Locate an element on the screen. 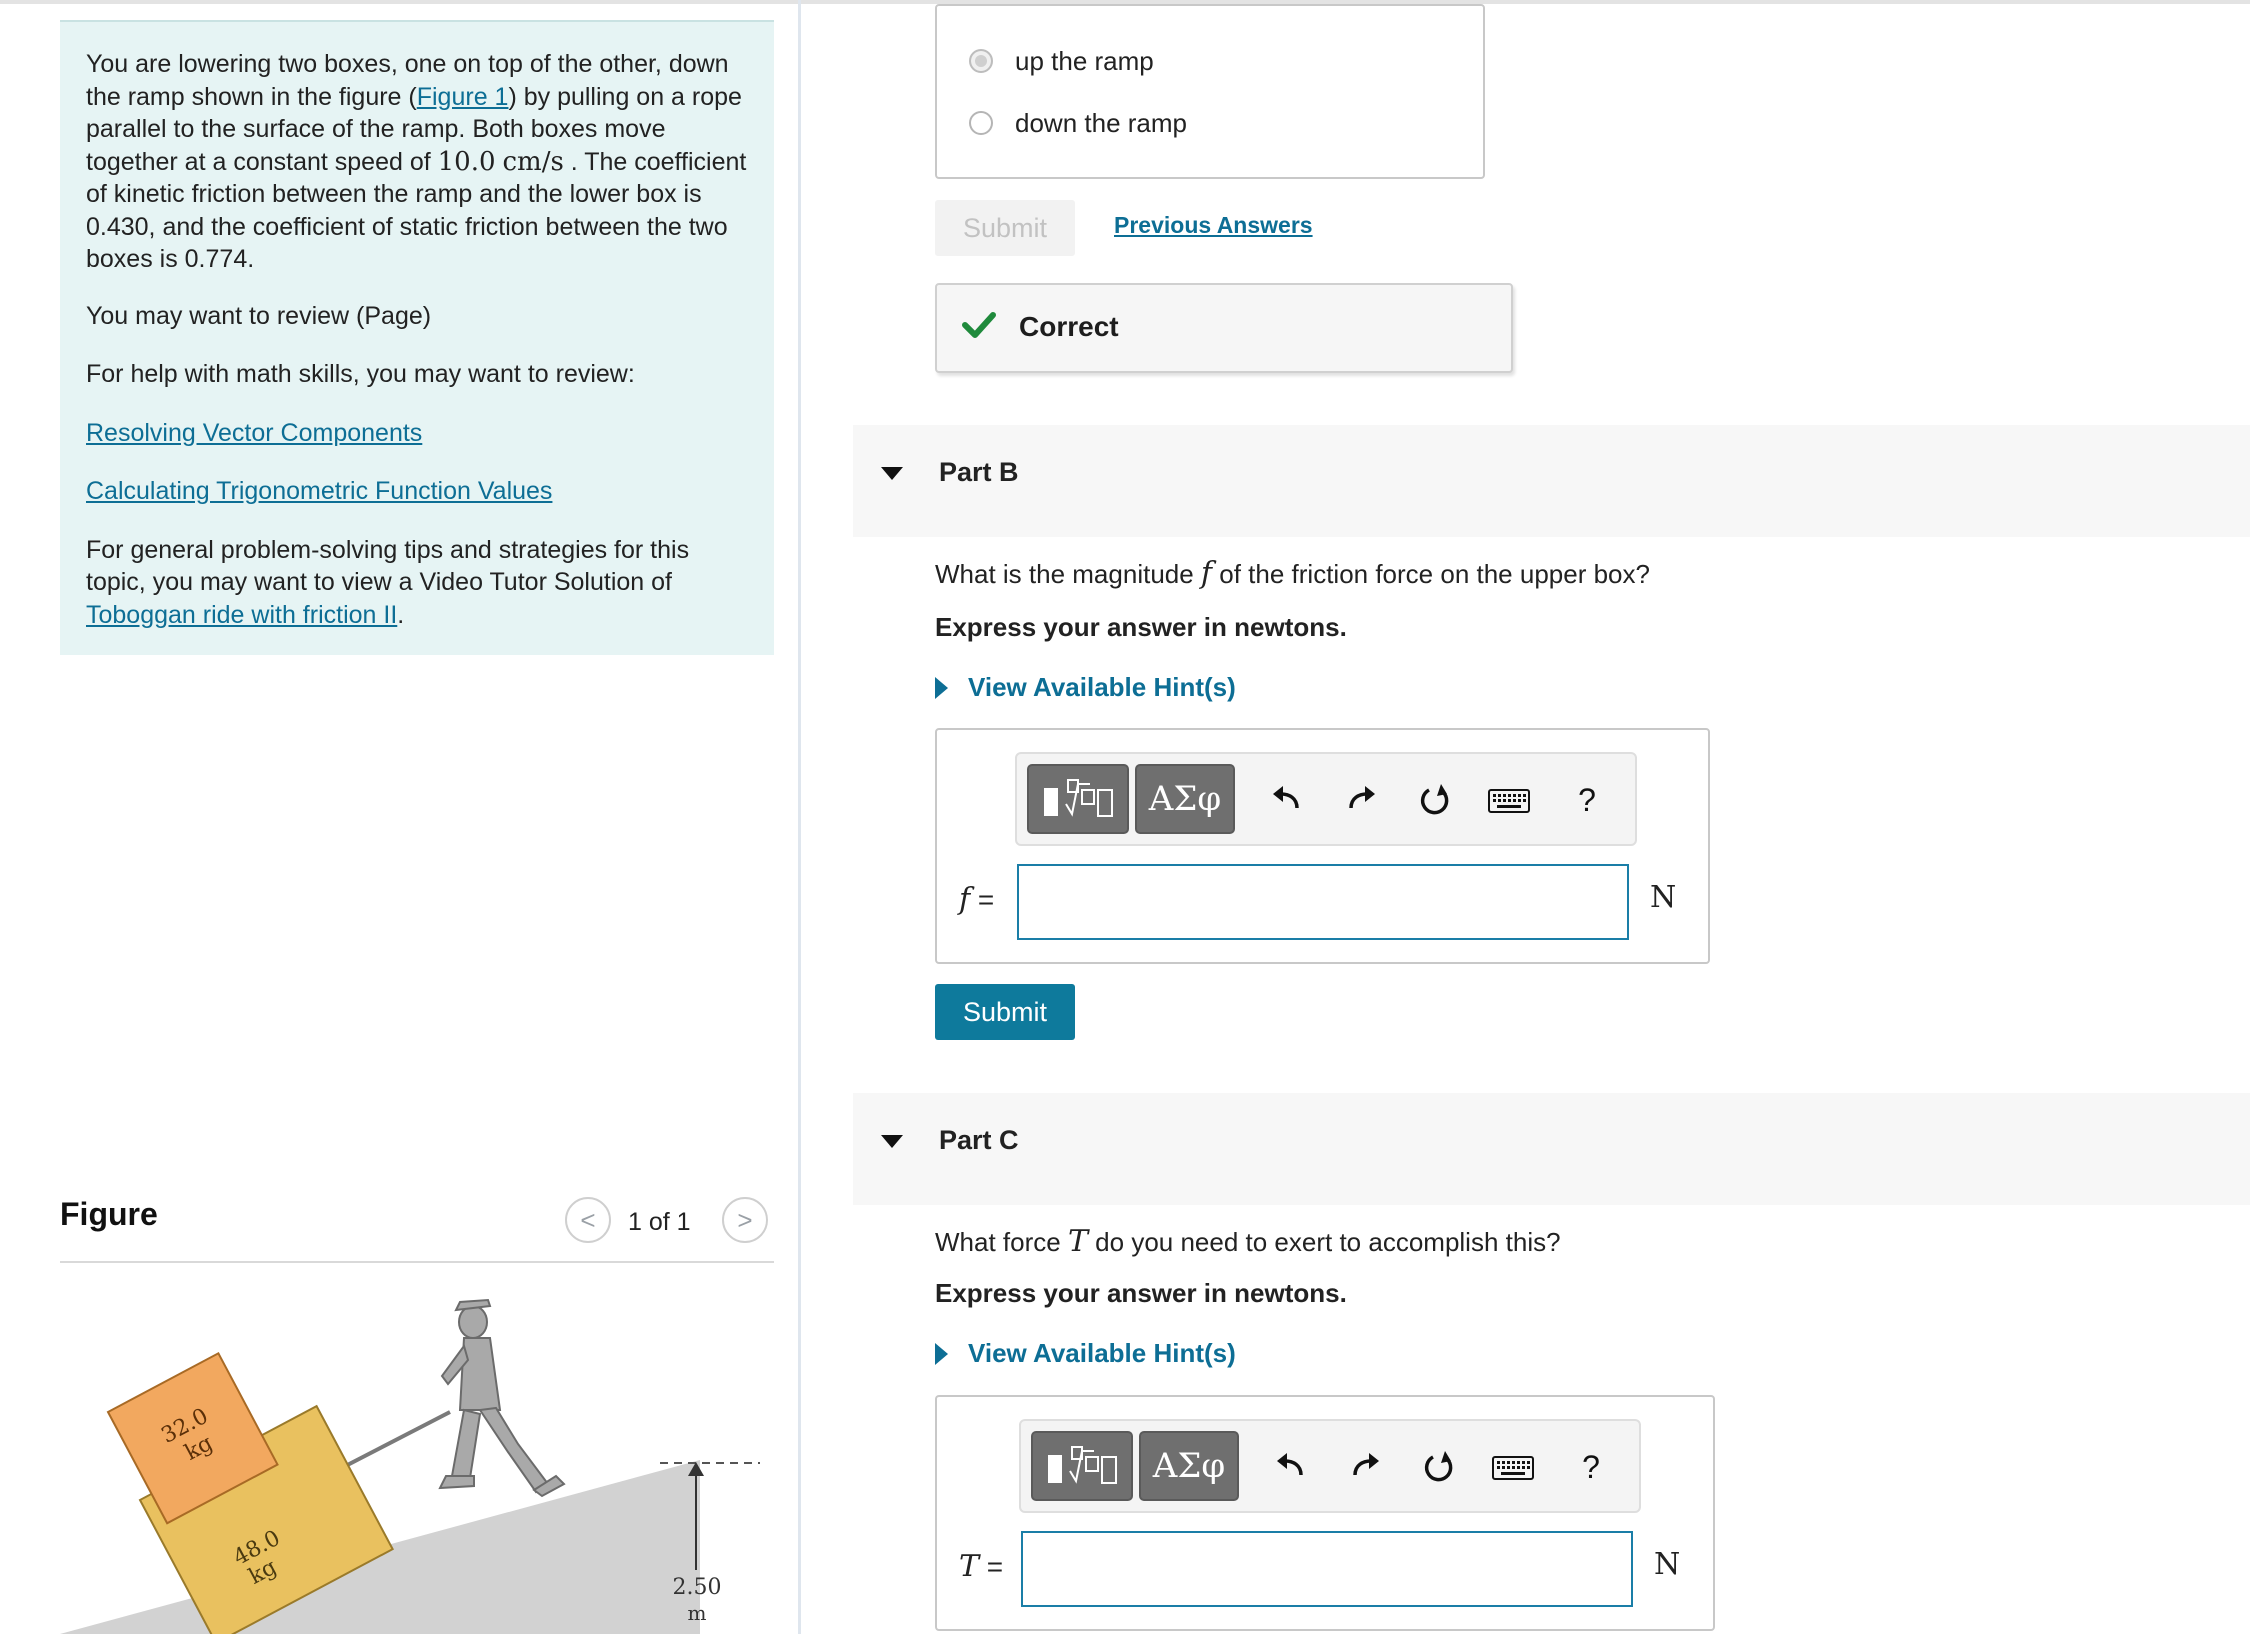  question-text: What force is located at coordinates (1001, 1242).